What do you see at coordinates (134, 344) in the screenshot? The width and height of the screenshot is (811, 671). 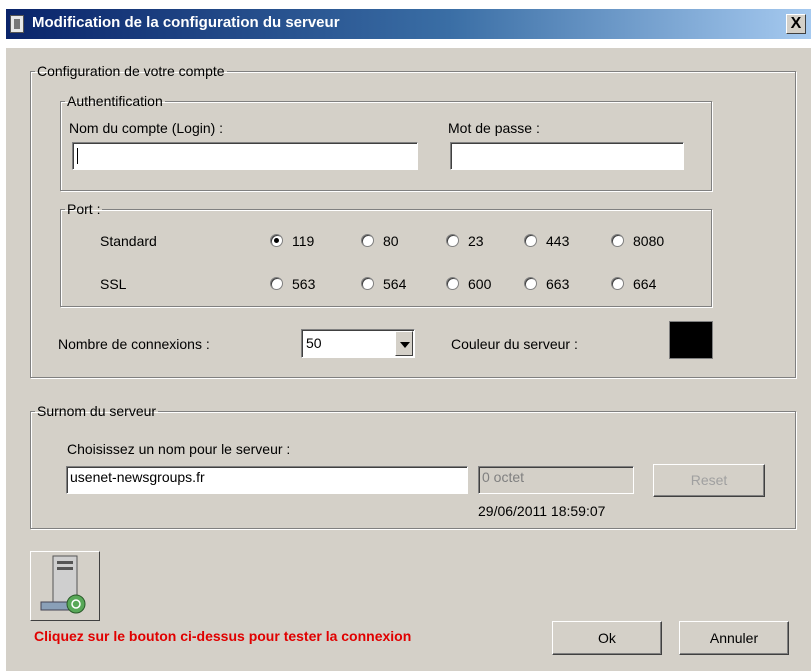 I see `connections-label: Nombre de connexions :` at bounding box center [134, 344].